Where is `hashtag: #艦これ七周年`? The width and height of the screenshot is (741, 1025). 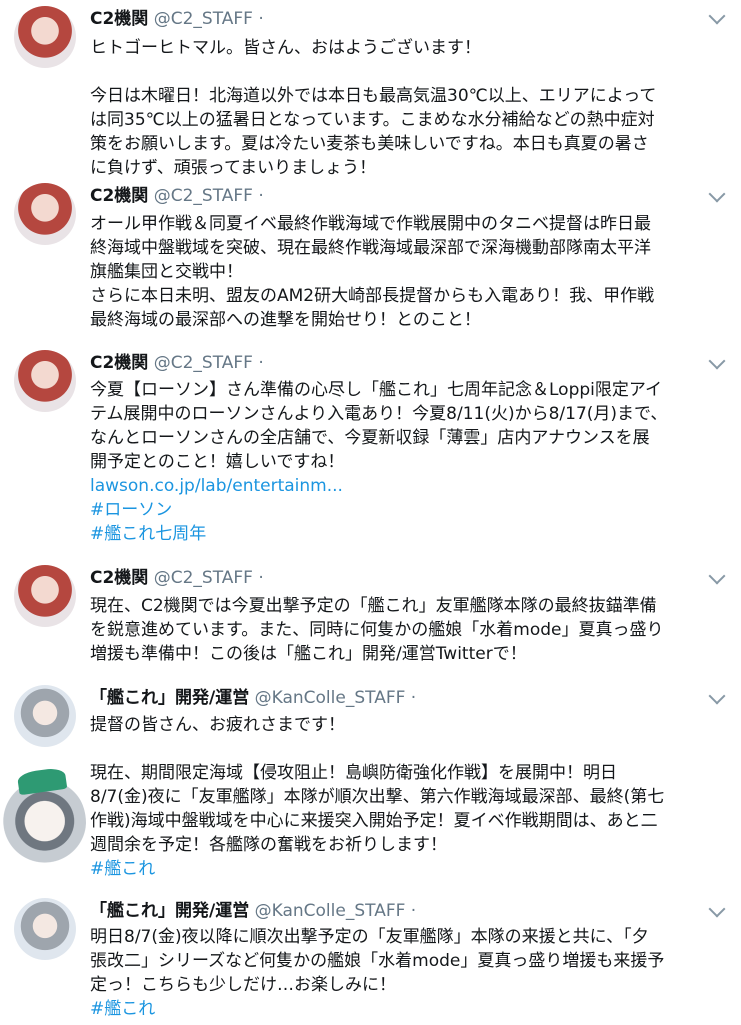
hashtag: #艦これ七周年 is located at coordinates (407, 534).